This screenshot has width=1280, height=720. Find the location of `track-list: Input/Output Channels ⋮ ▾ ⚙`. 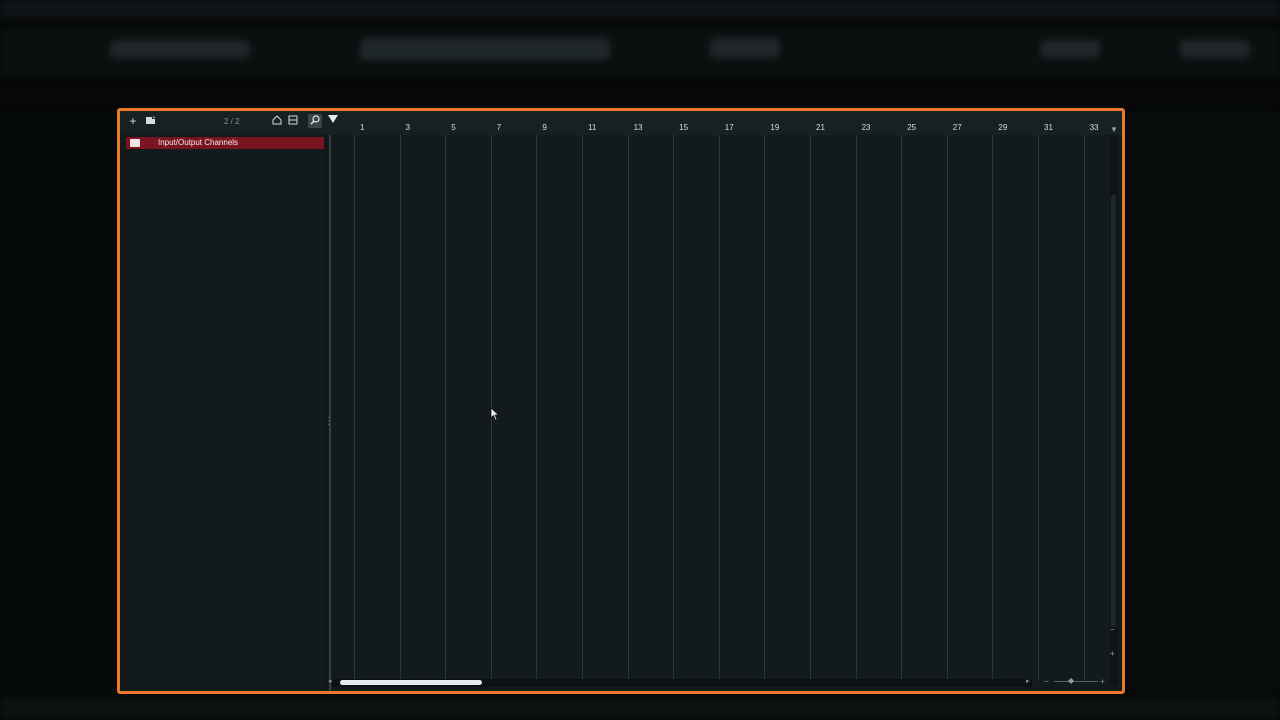

track-list: Input/Output Channels ⋮ ▾ ⚙ is located at coordinates (227, 413).